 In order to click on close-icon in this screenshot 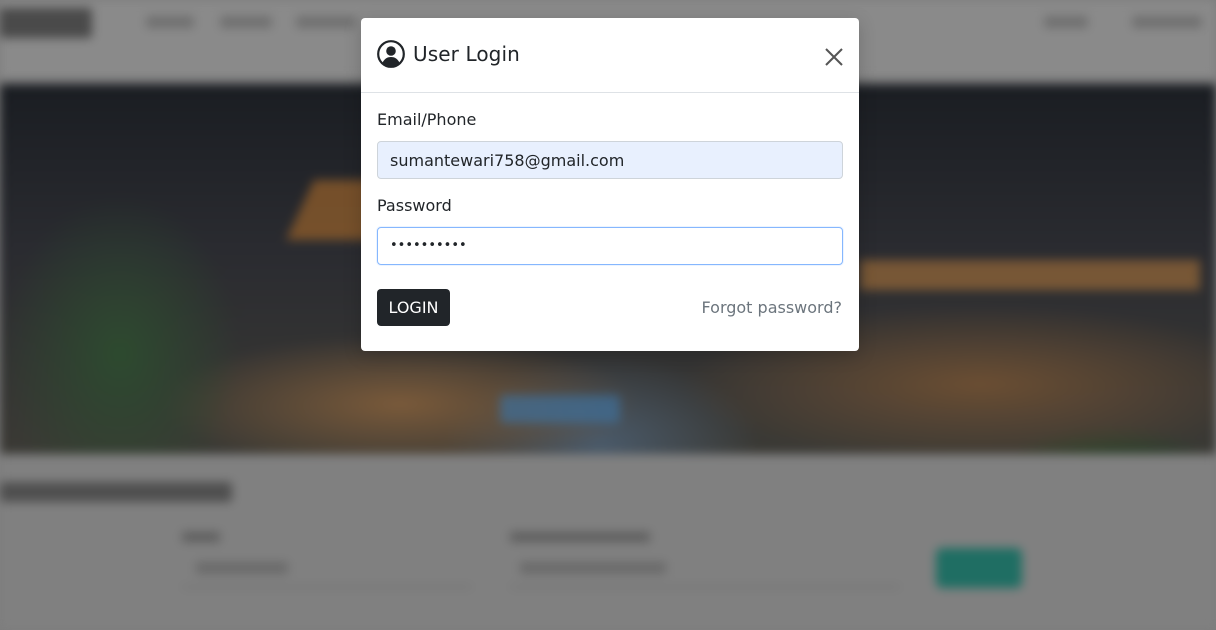, I will do `click(834, 57)`.